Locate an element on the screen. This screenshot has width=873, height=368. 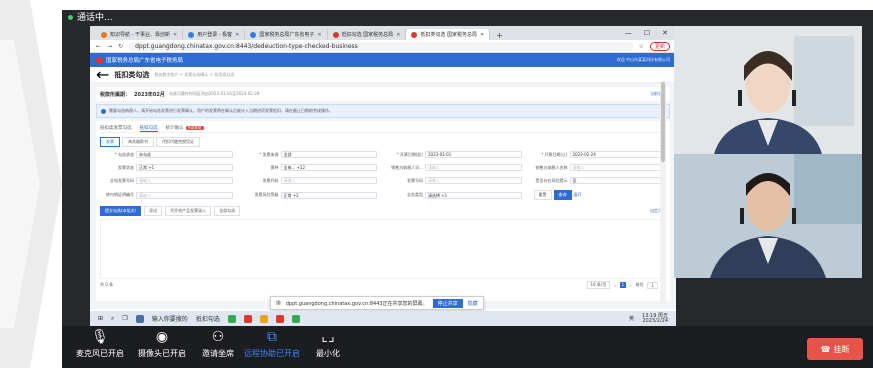
tab-withholding: 代扣代缴完税凭证 is located at coordinates (178, 142).